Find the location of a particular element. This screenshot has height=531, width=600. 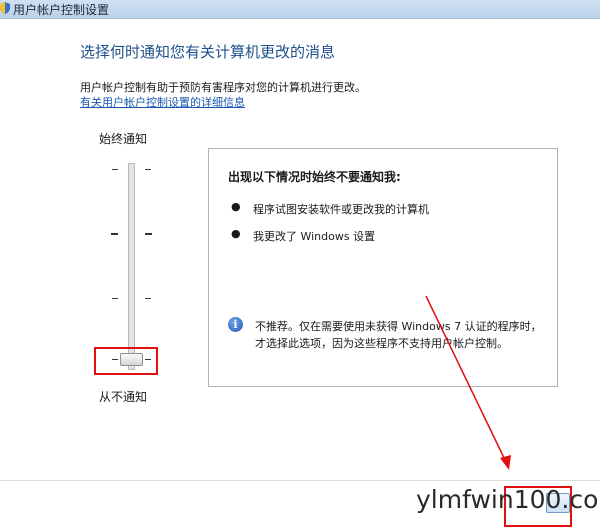

annotation-arrow is located at coordinates (468, 382).